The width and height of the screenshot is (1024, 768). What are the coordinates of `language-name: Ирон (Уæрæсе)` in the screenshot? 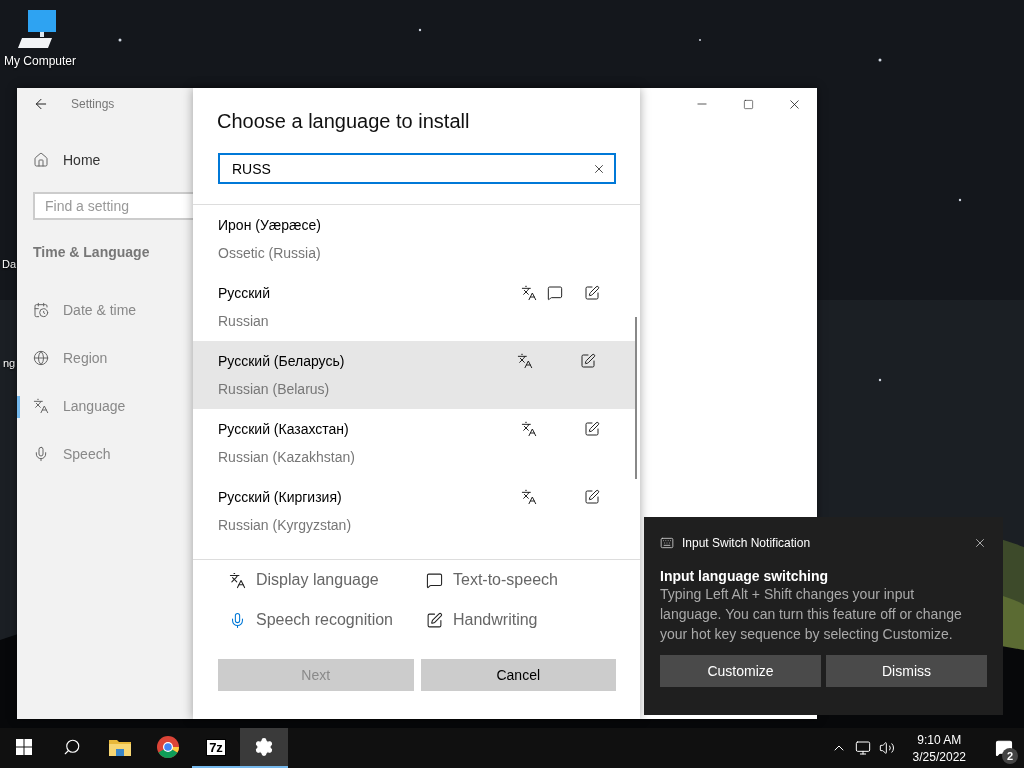 It's located at (270, 225).